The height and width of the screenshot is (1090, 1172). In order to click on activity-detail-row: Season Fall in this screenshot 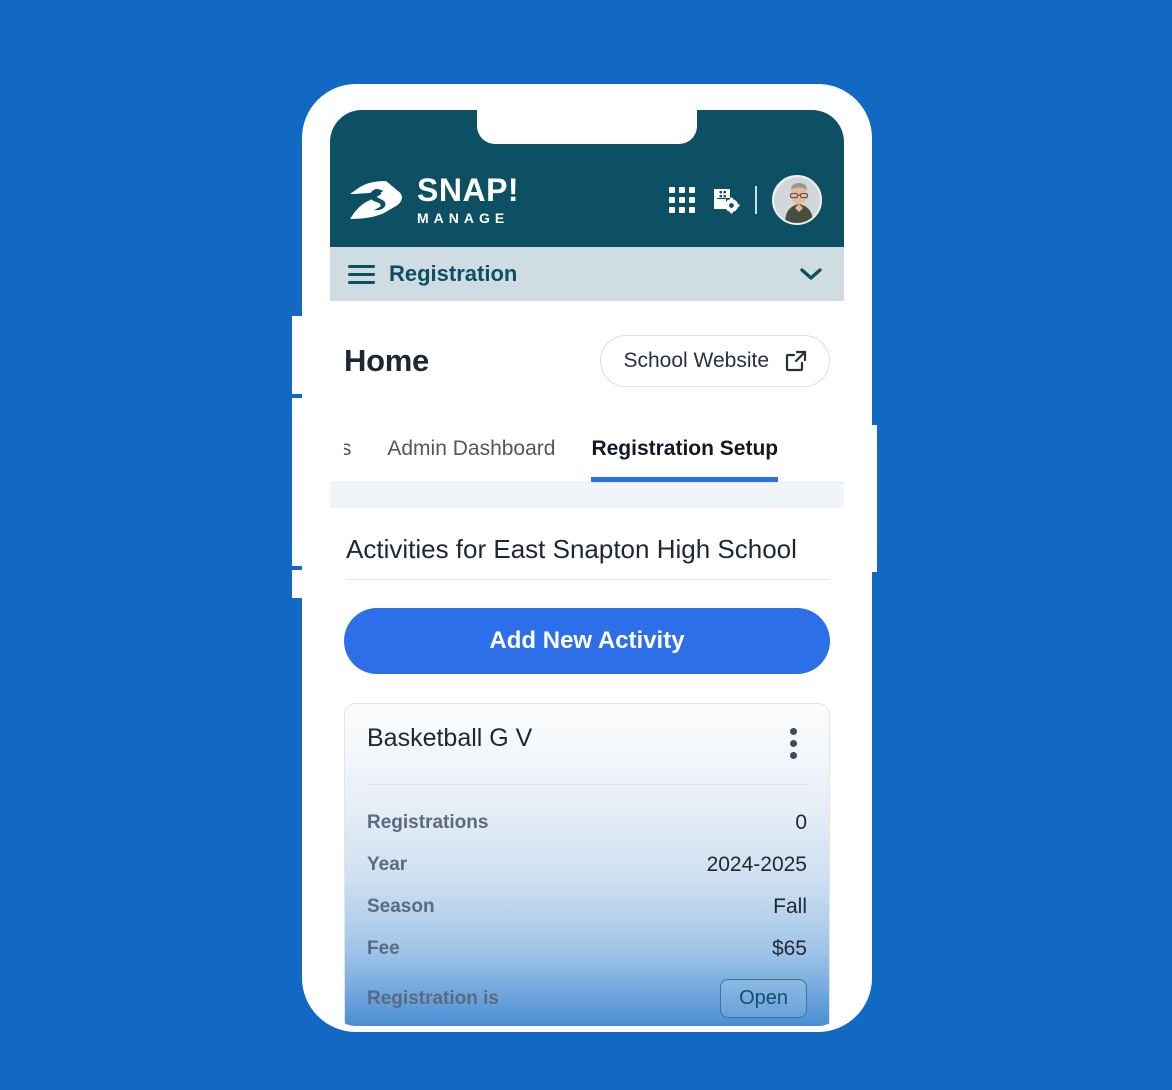, I will do `click(587, 907)`.